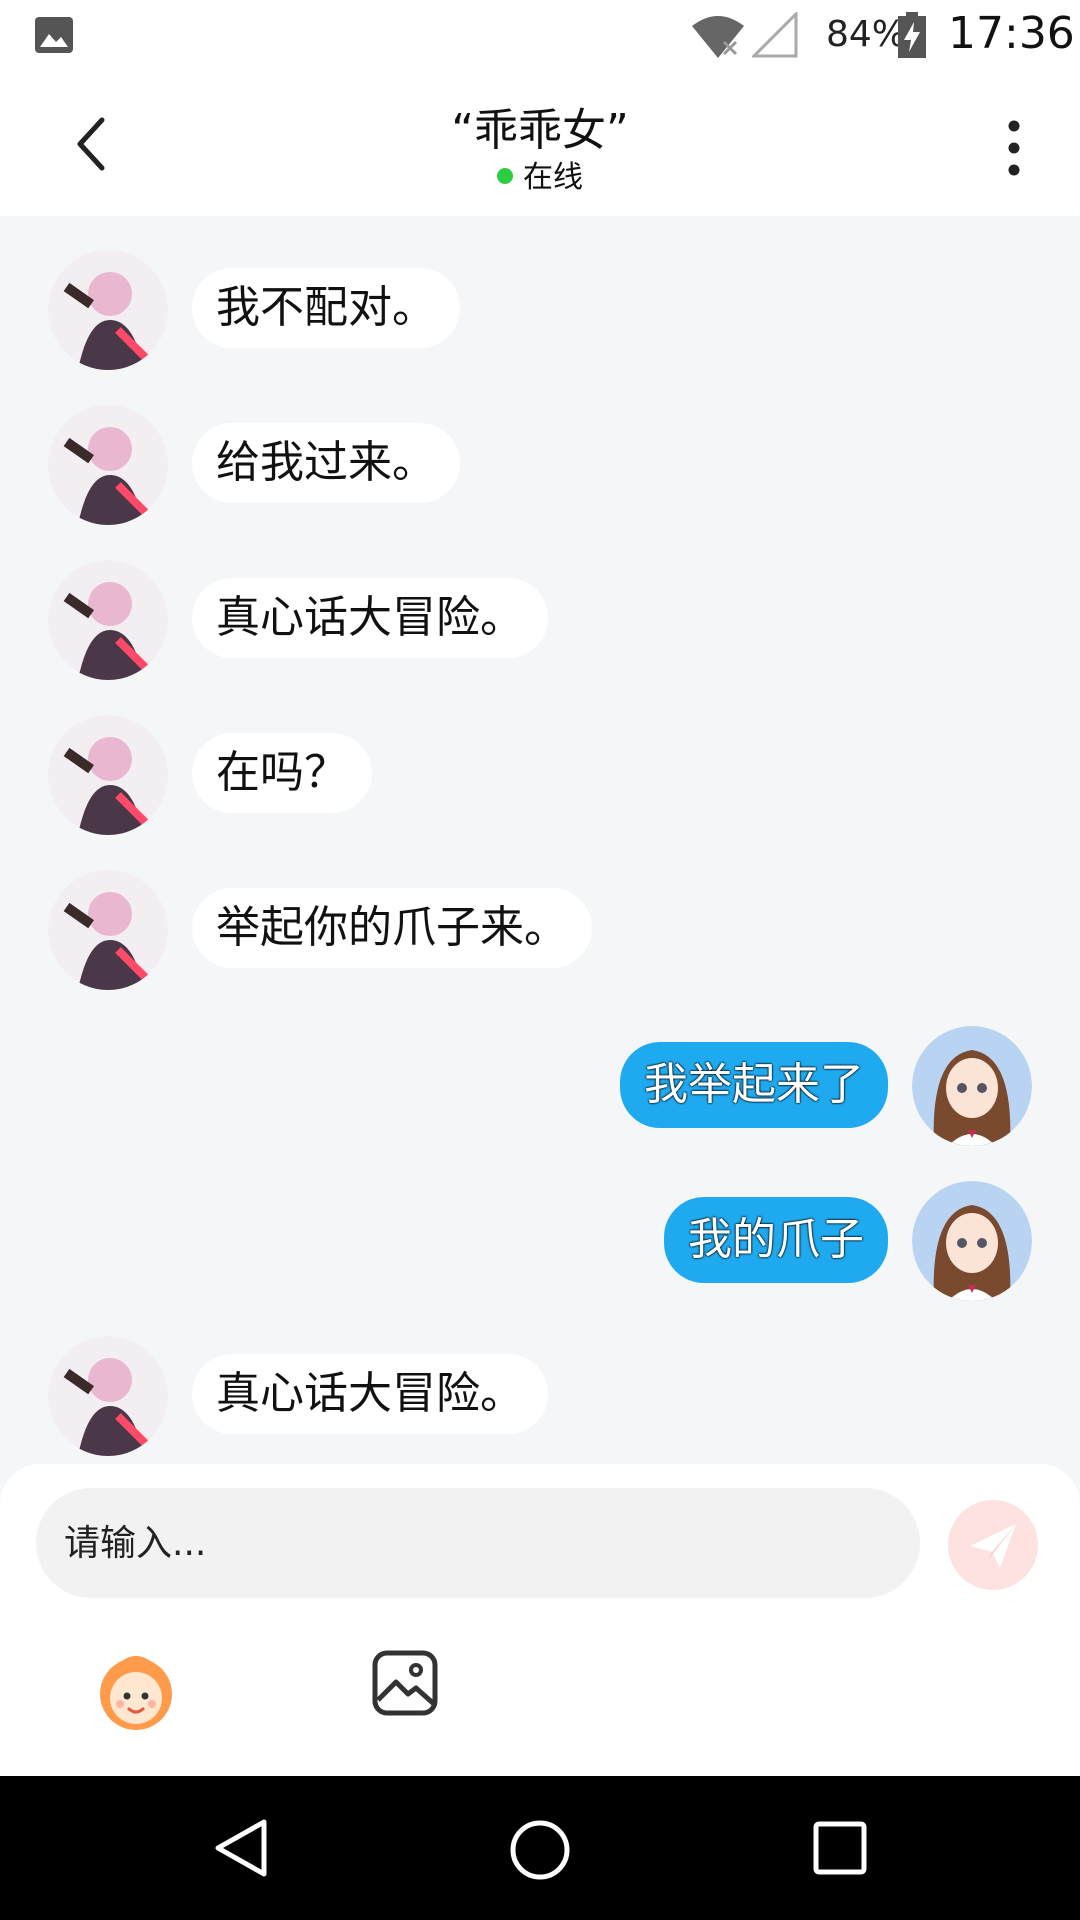 The height and width of the screenshot is (1920, 1080). What do you see at coordinates (553, 177) in the screenshot?
I see `online-status-label: 在线` at bounding box center [553, 177].